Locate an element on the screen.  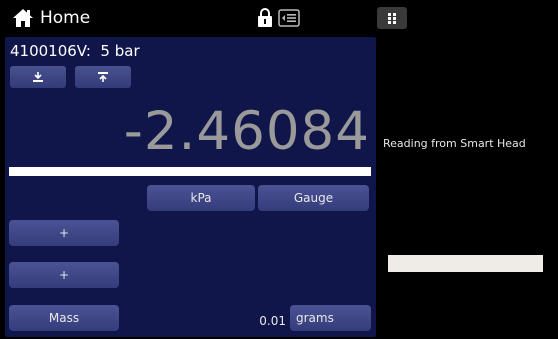
zero-arrow-icon is located at coordinates (38, 77).